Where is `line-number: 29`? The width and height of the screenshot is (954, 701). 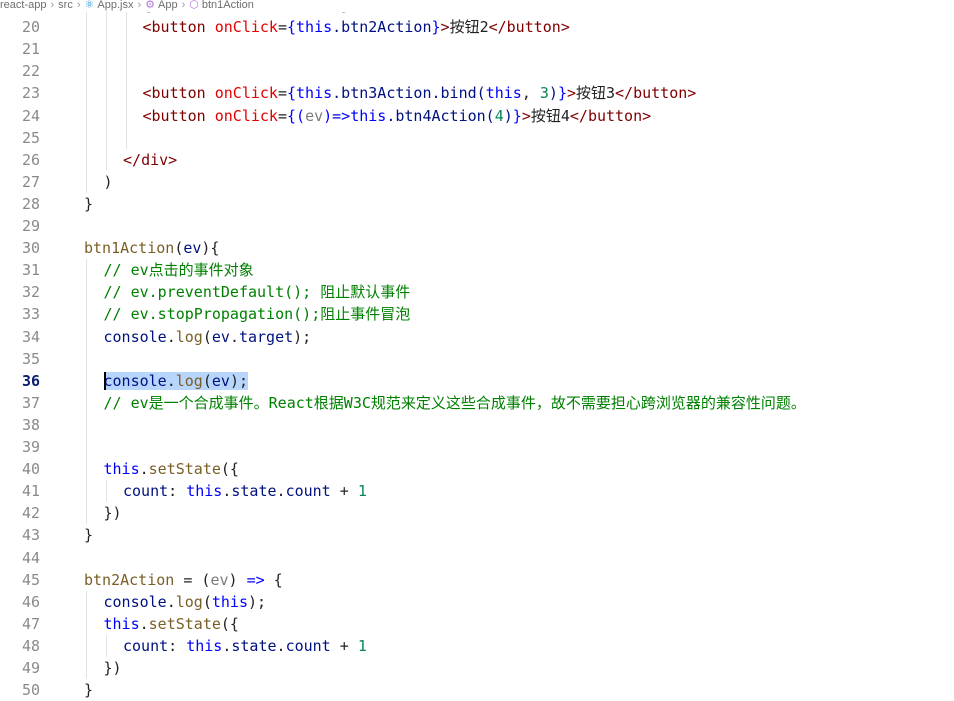 line-number: 29 is located at coordinates (30, 226).